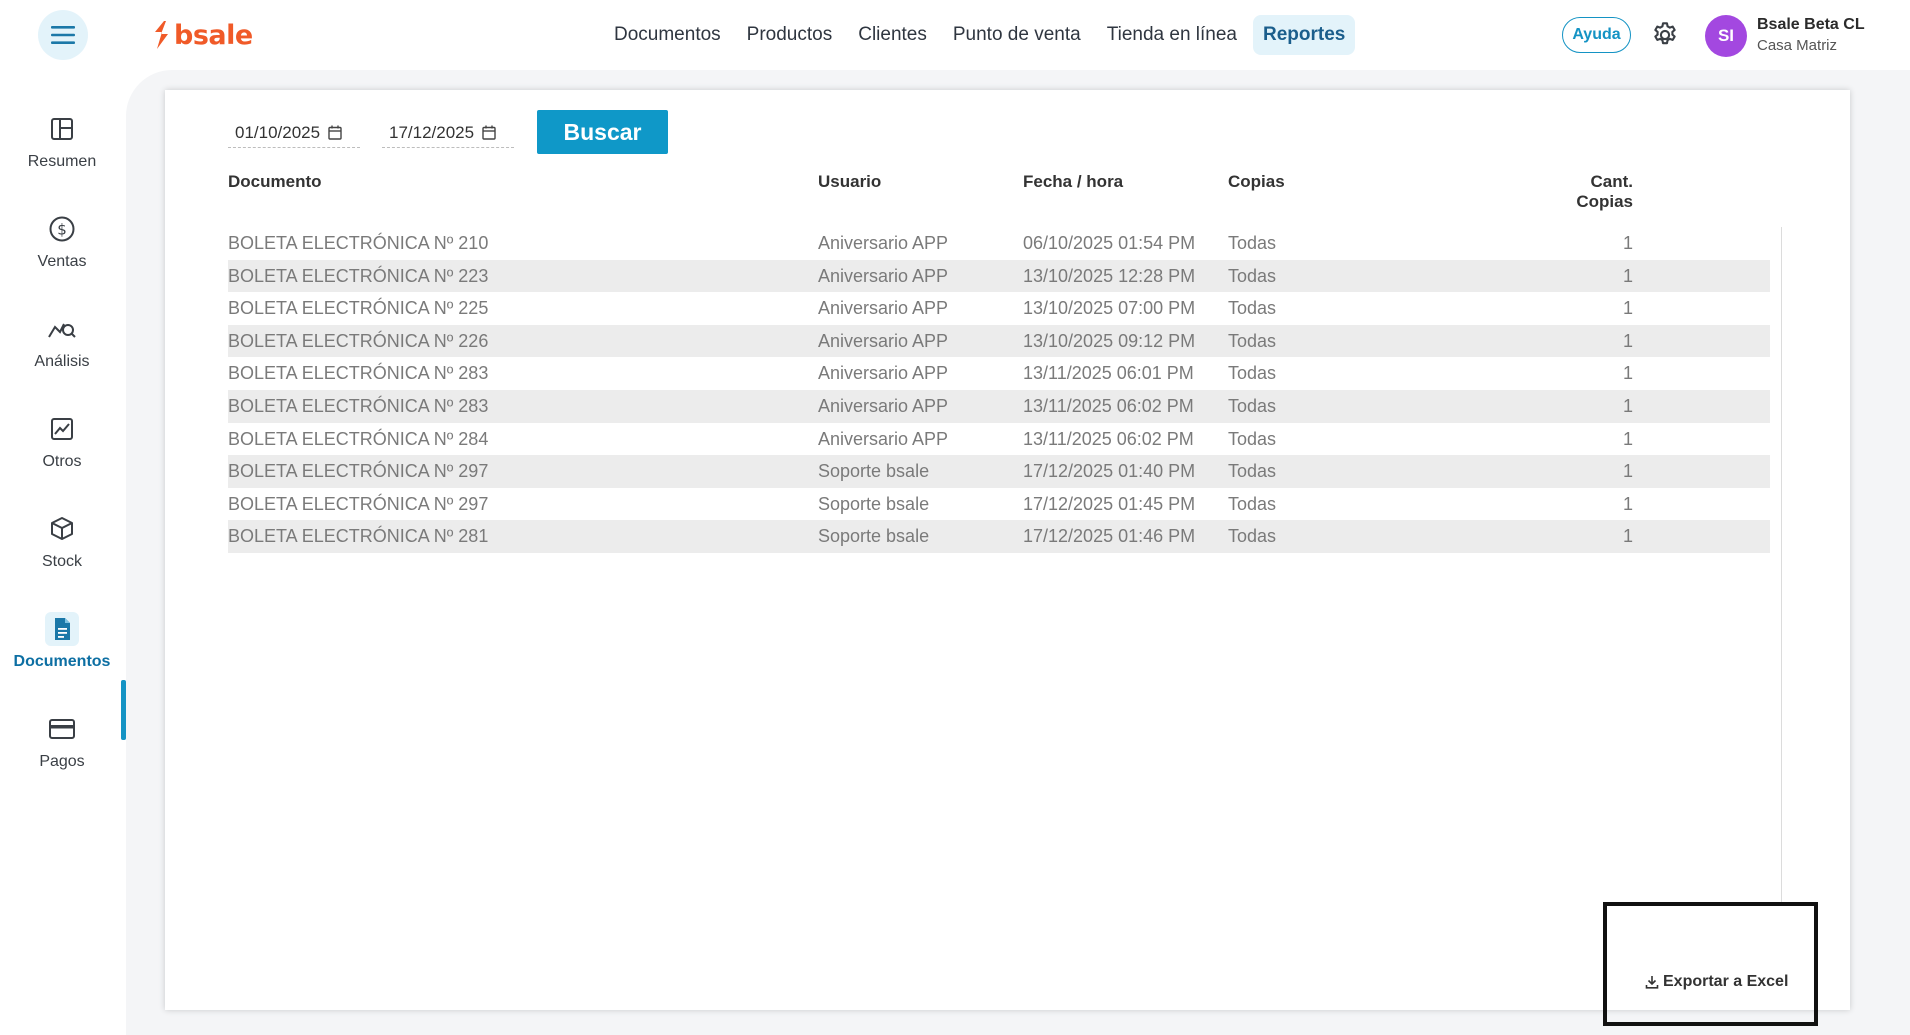 This screenshot has width=1910, height=1035. Describe the element at coordinates (1256, 182) in the screenshot. I see `column-header-copias: Copias` at that location.